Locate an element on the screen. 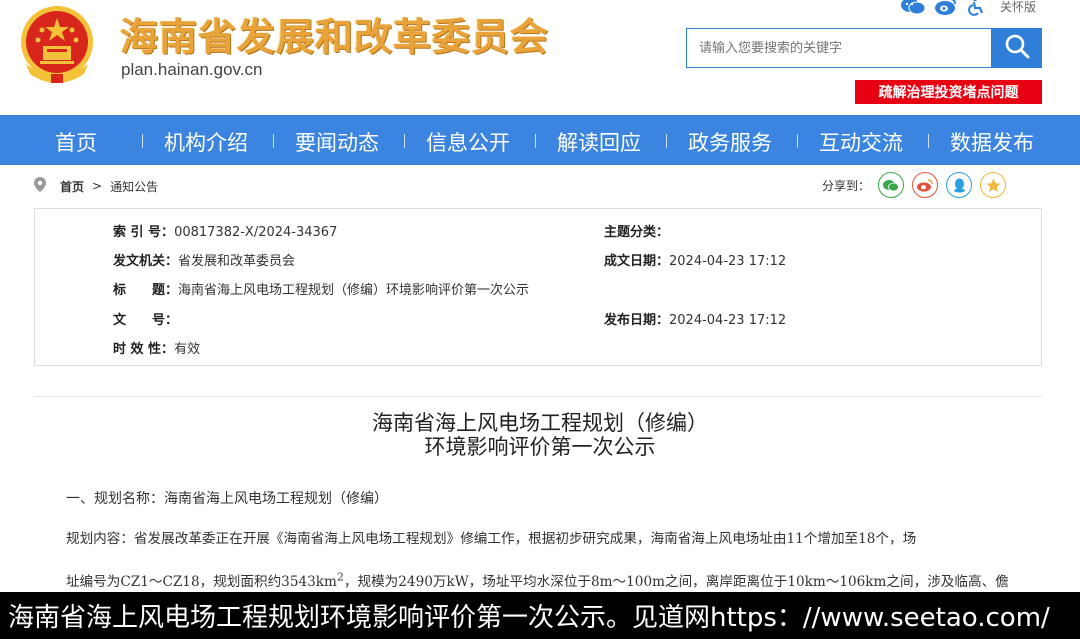  article-paragraph-plan-name: 一、规划名称：海南省海上风电场工程规划（修编） is located at coordinates (227, 499).